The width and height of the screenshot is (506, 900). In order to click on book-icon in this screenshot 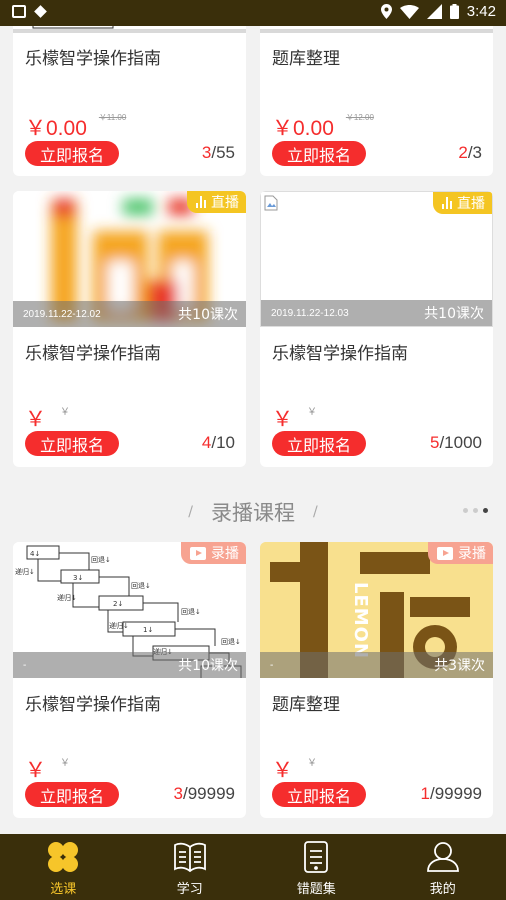, I will do `click(189, 857)`.